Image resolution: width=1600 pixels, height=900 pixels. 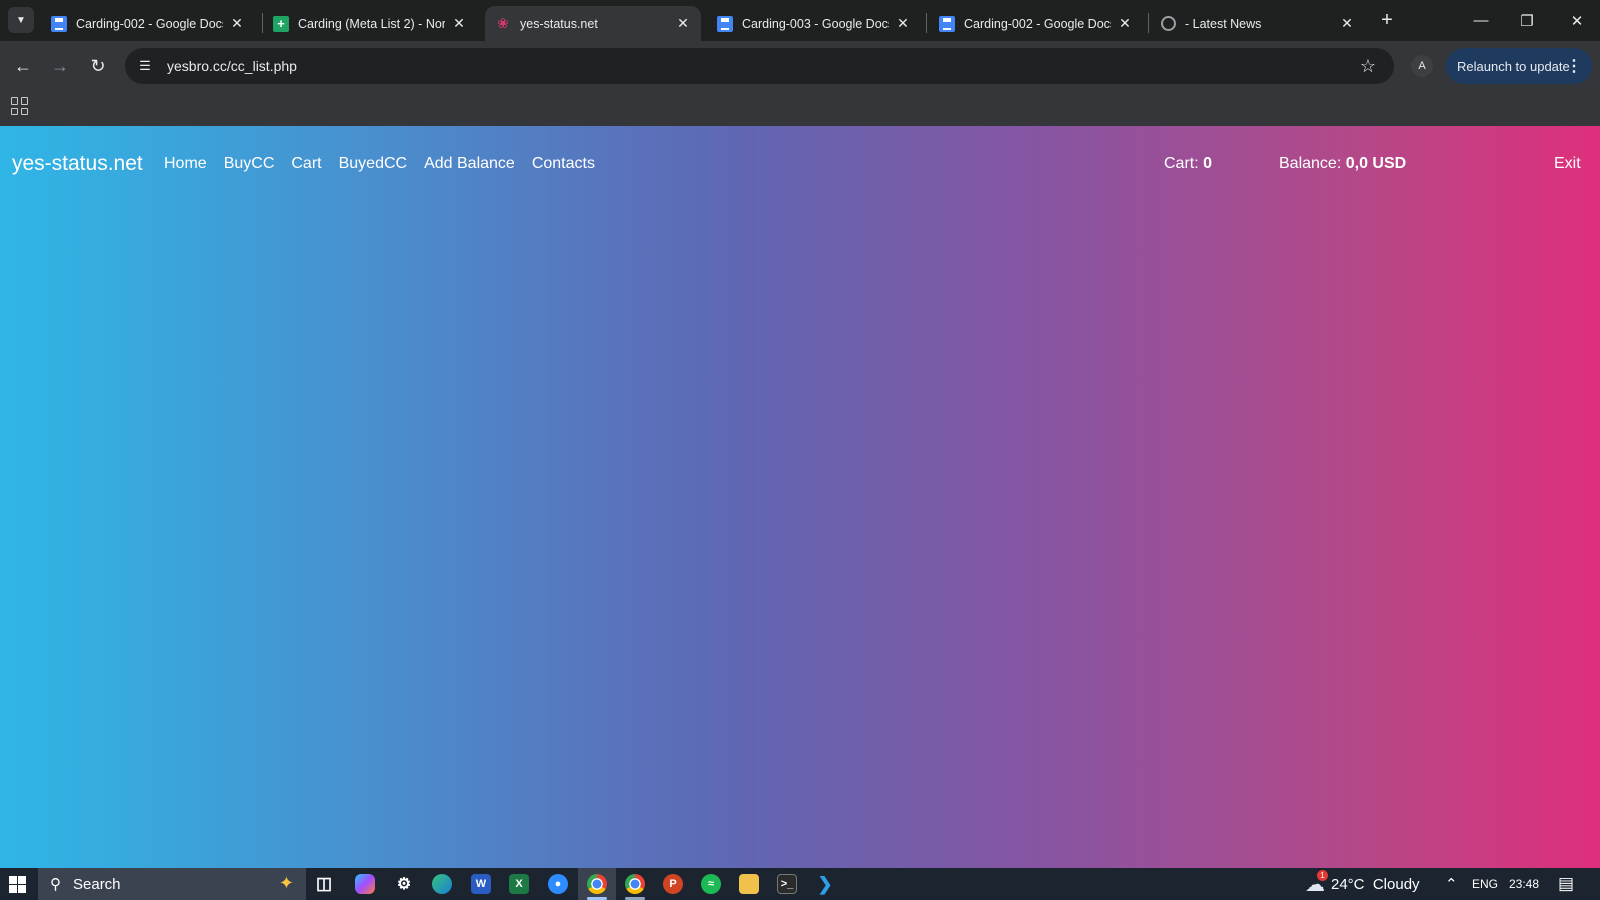 I want to click on cart-label: Cart:, so click(x=1181, y=163).